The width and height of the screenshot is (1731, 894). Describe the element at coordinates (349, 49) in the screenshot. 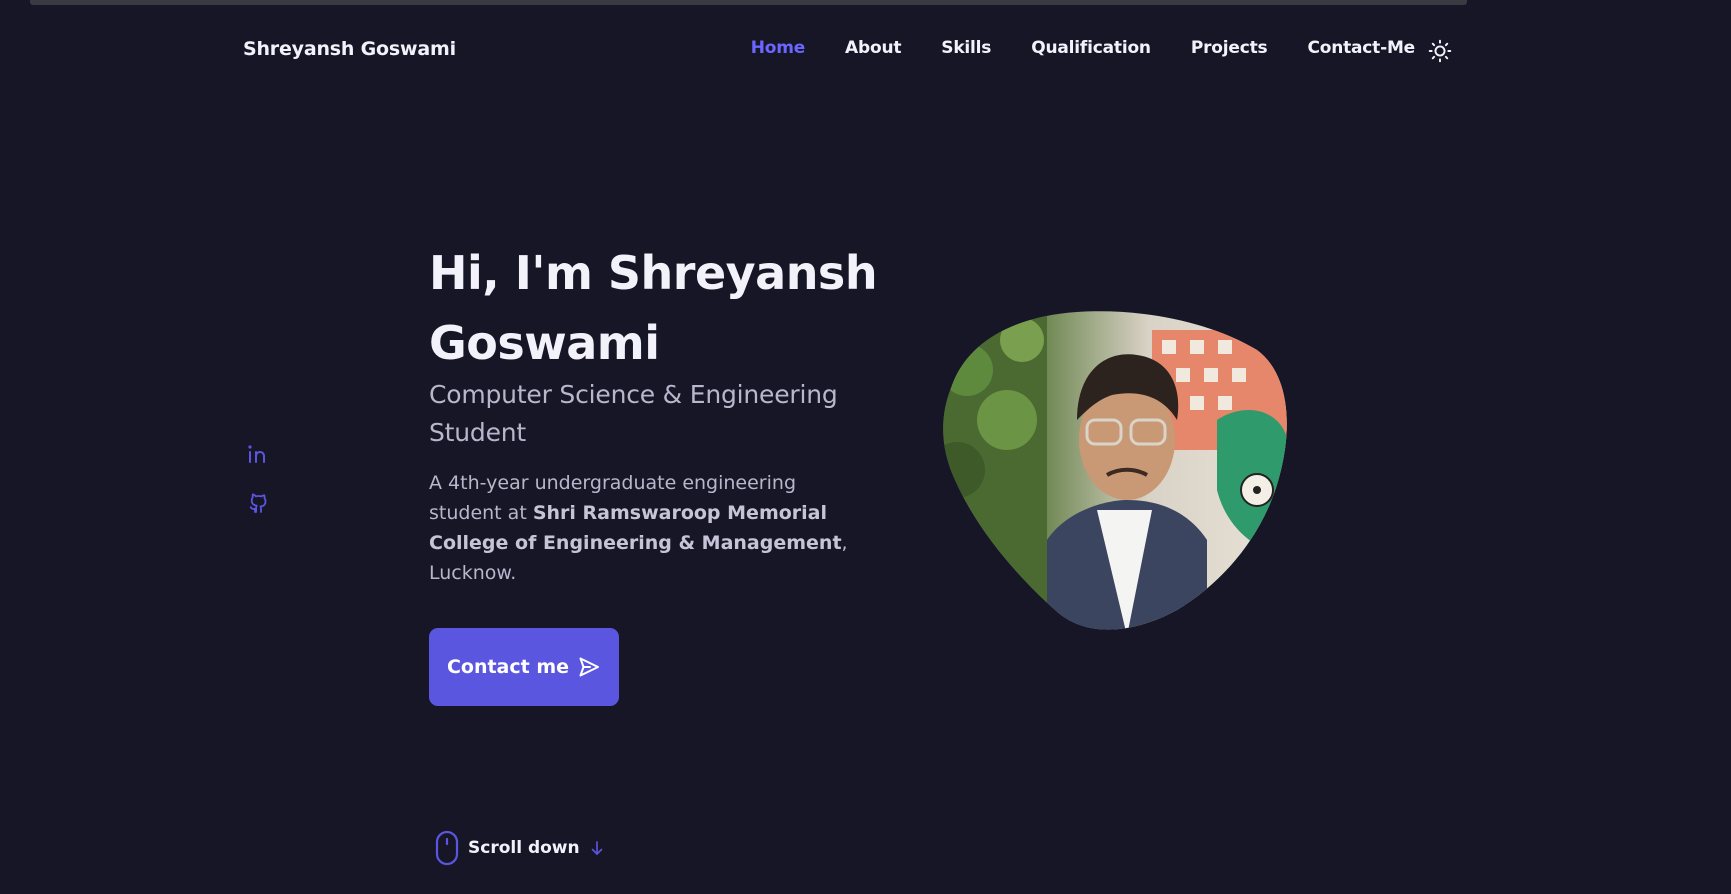

I see `brand-logo-text: Shreyansh Goswami` at that location.